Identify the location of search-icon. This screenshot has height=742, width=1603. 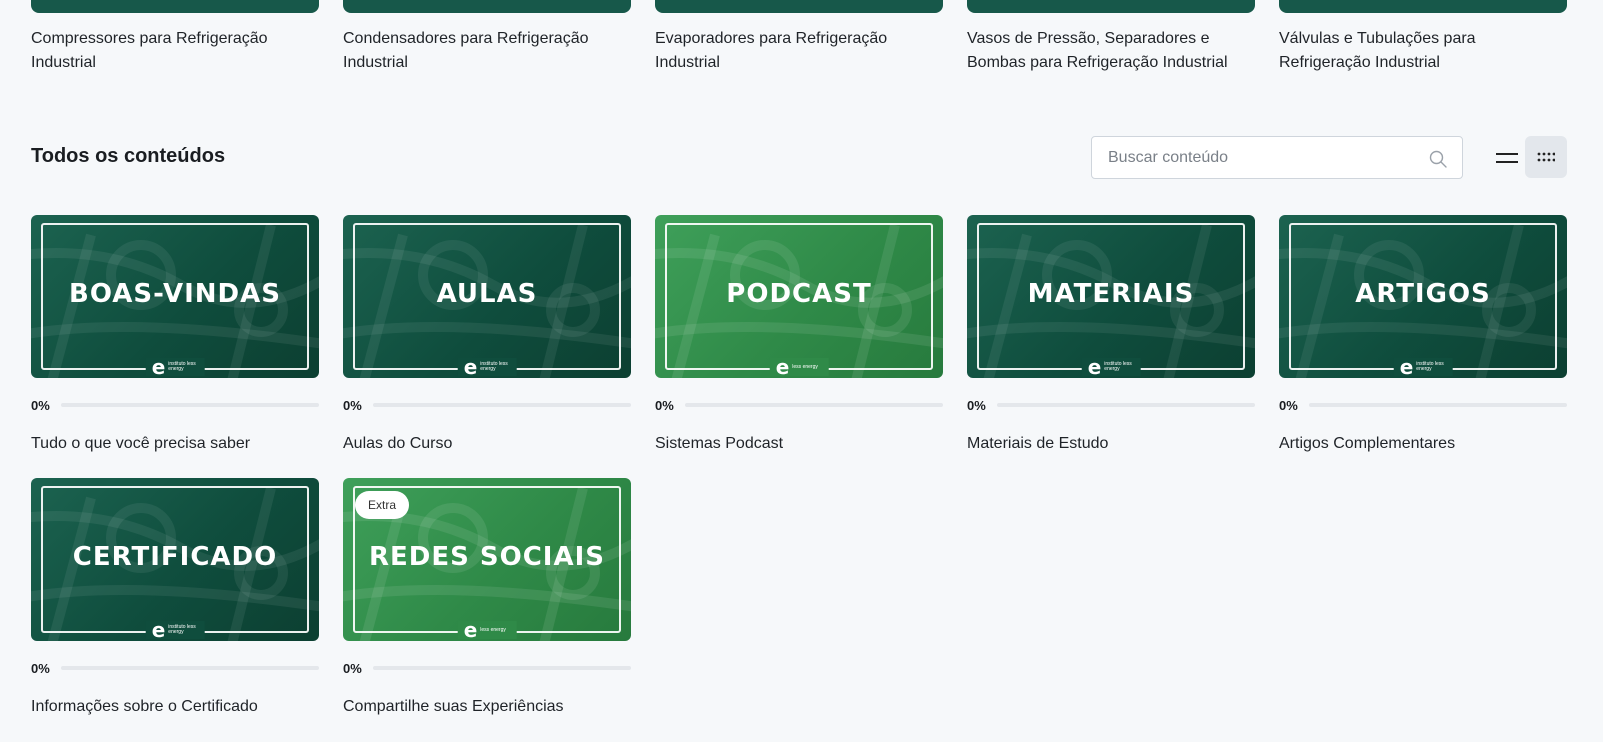
(1438, 159).